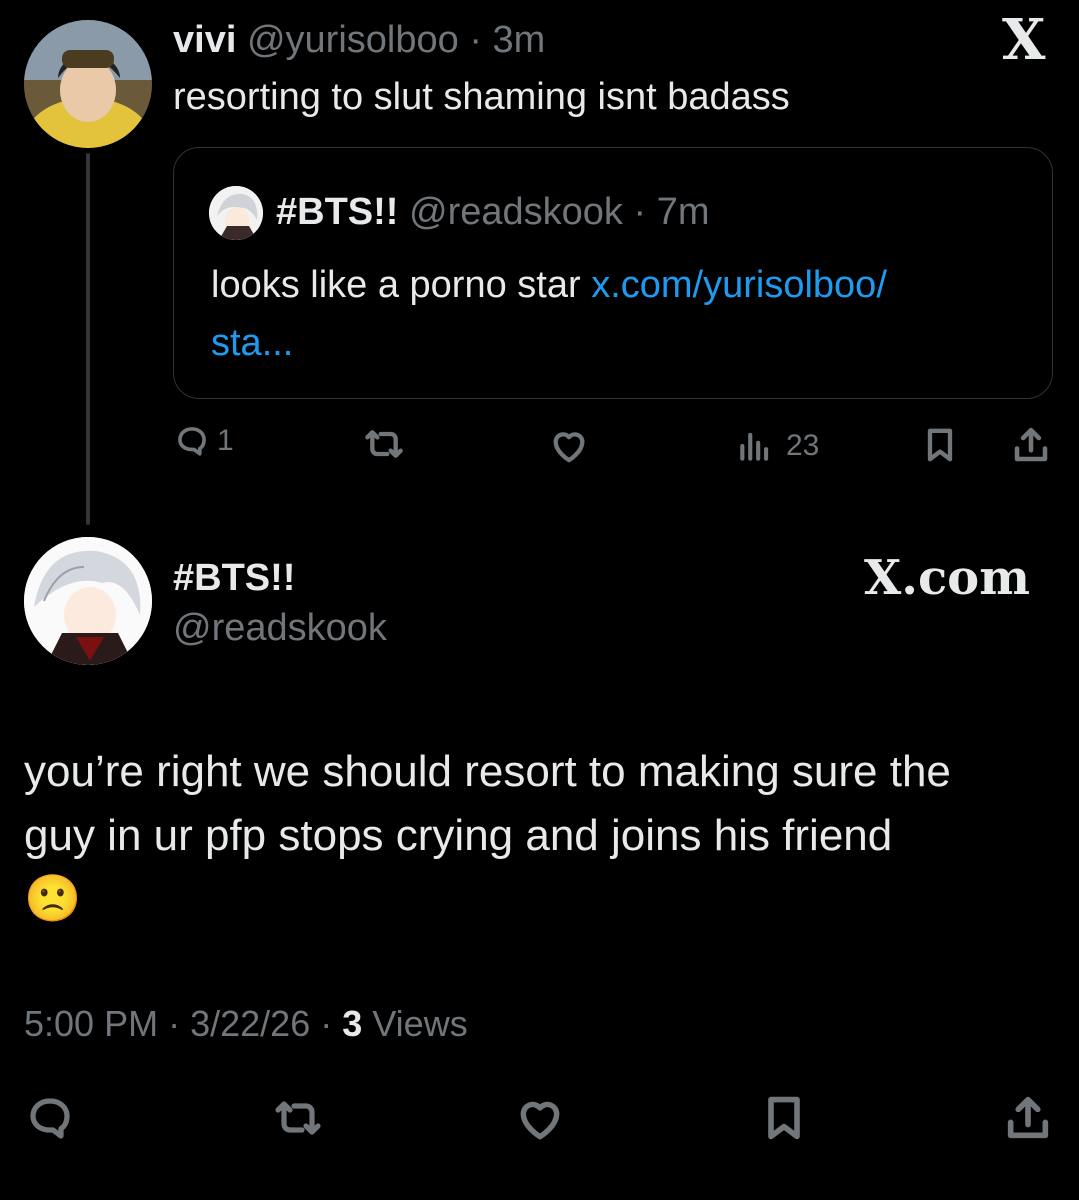 The height and width of the screenshot is (1200, 1079). What do you see at coordinates (204, 40) in the screenshot?
I see `reply-display-name: vivi` at bounding box center [204, 40].